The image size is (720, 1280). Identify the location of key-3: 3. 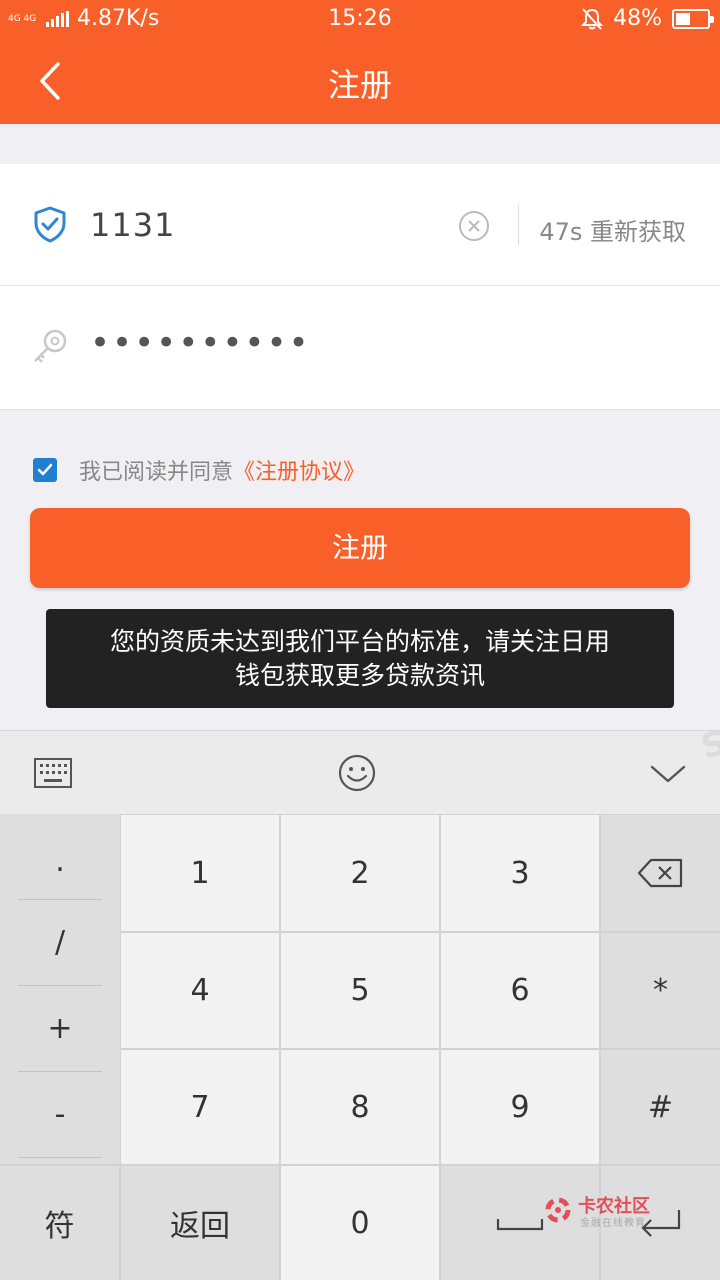
(520, 873).